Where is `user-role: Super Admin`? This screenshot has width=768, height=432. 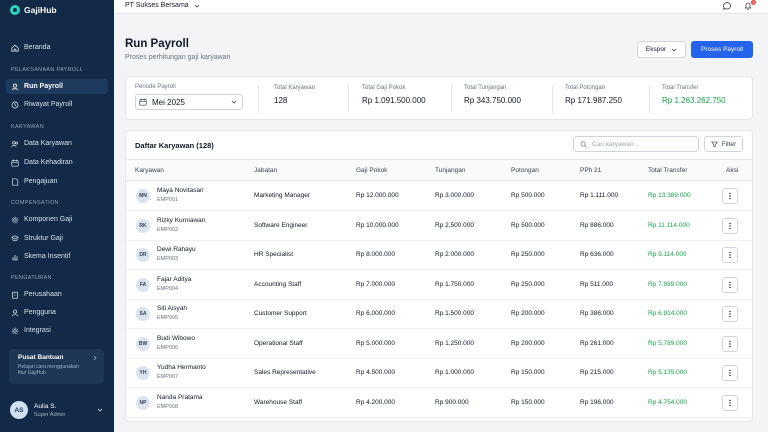
user-role: Super Admin is located at coordinates (50, 414).